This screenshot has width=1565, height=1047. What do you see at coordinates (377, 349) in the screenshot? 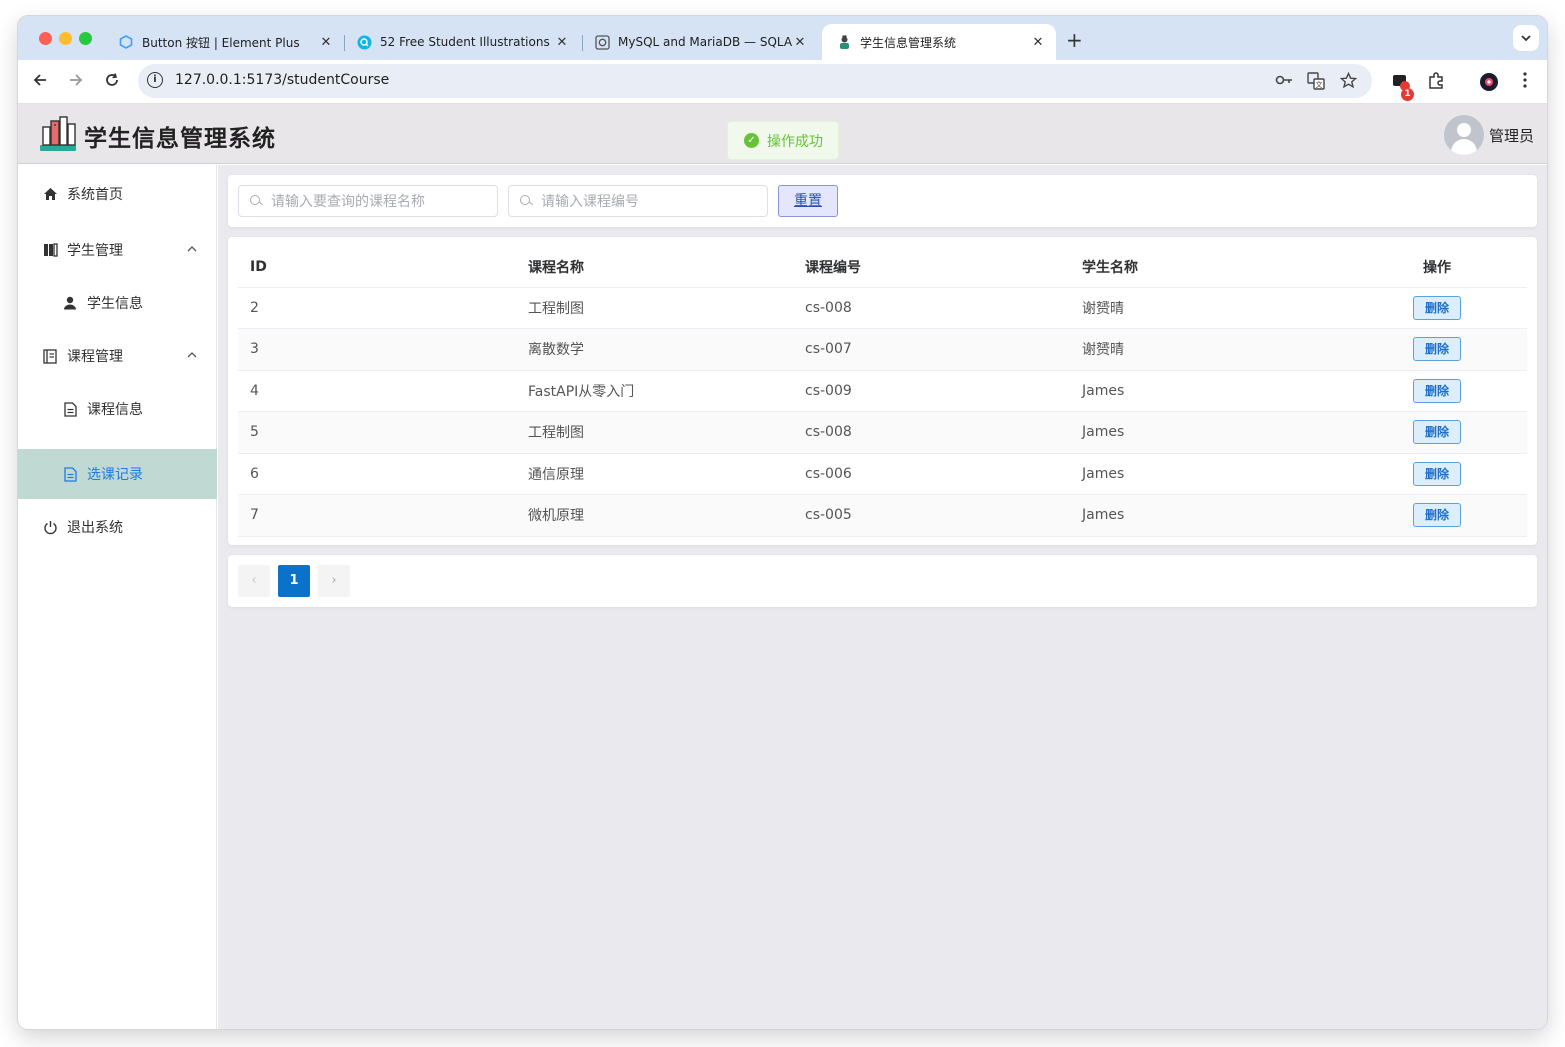
I see `cell-id: 3` at bounding box center [377, 349].